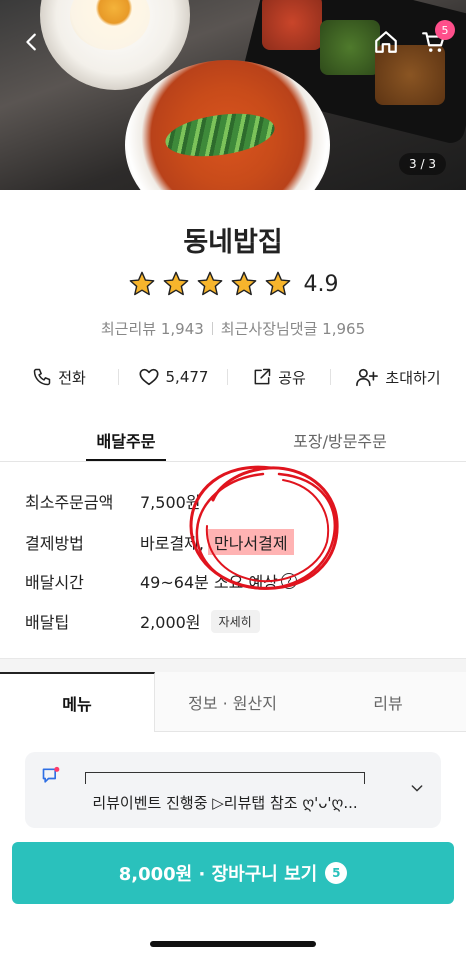 The height and width of the screenshot is (958, 466). Describe the element at coordinates (233, 944) in the screenshot. I see `home-indicator` at that location.